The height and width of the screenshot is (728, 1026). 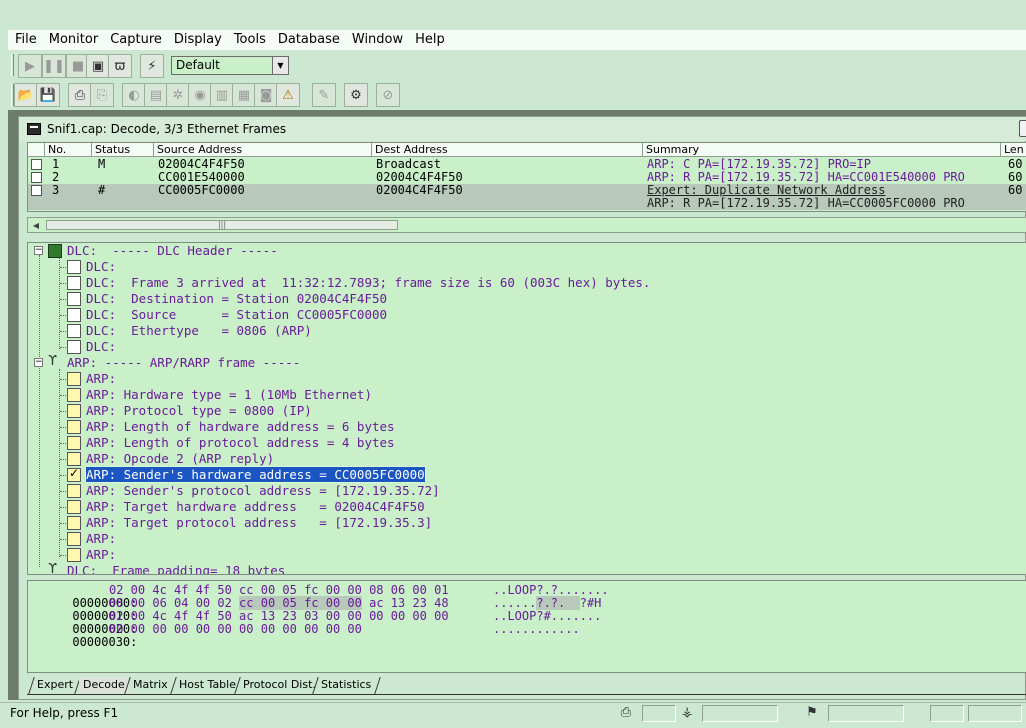 What do you see at coordinates (1013, 150) in the screenshot?
I see `column-header-len: Len` at bounding box center [1013, 150].